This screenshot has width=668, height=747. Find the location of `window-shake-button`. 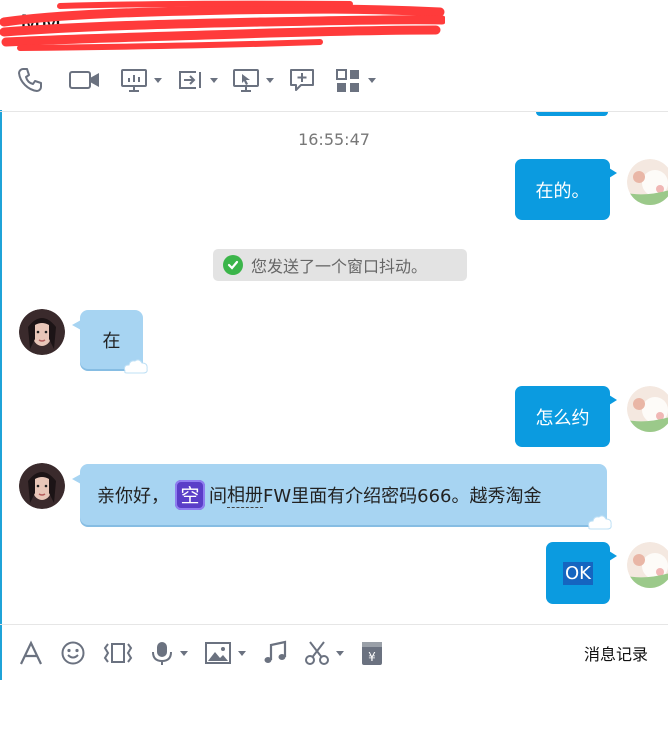

window-shake-button is located at coordinates (118, 653).